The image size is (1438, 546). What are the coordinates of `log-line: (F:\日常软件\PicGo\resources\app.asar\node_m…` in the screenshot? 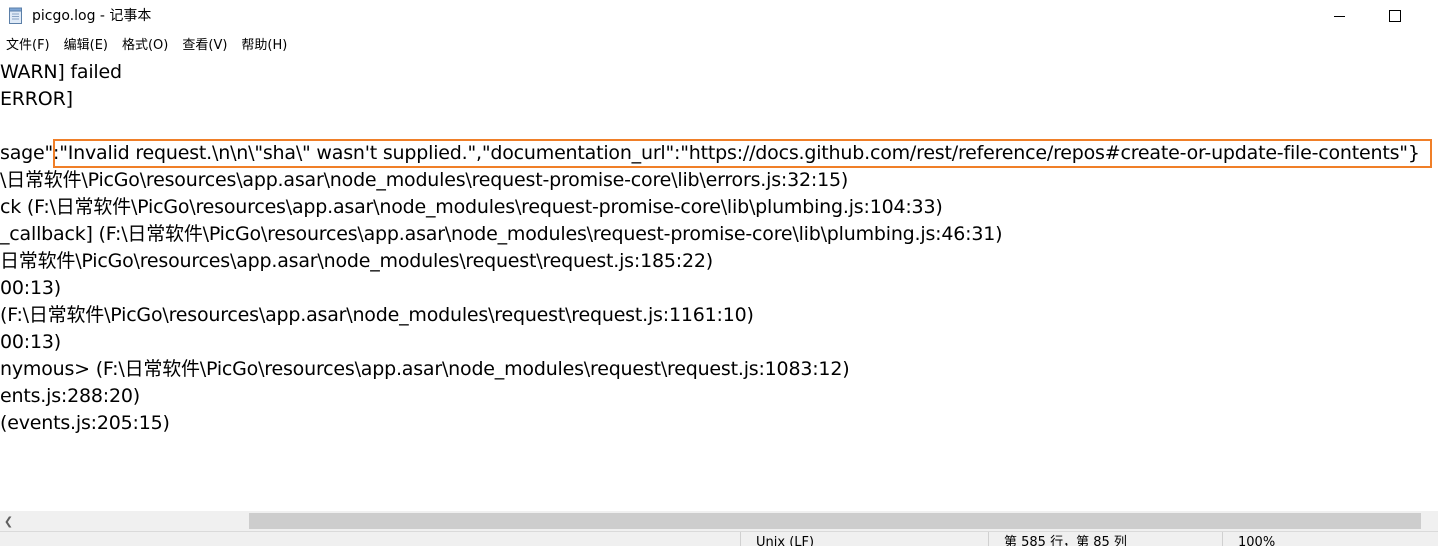 It's located at (377, 315).